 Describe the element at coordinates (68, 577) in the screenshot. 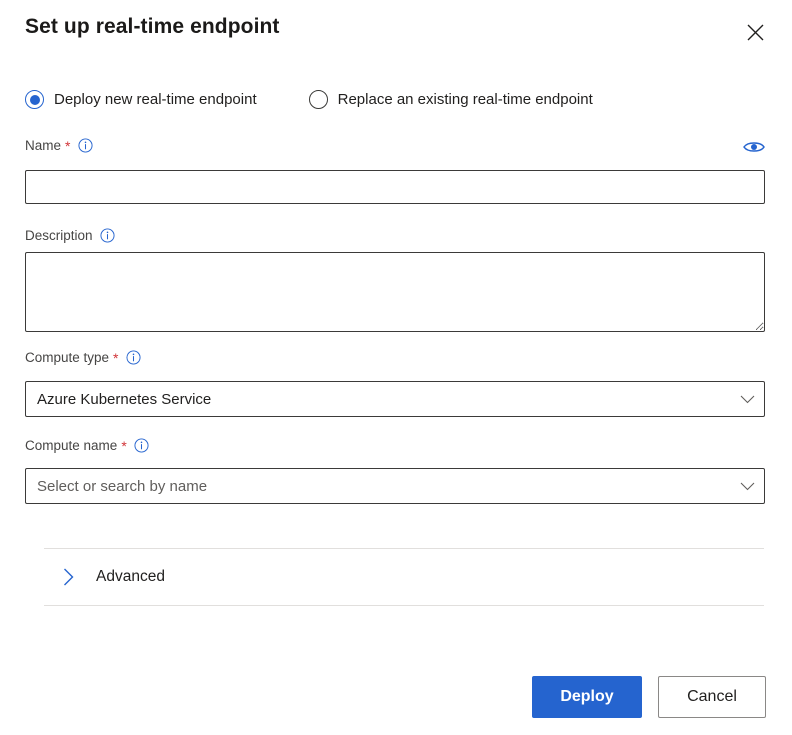

I see `chevron-right-icon` at that location.